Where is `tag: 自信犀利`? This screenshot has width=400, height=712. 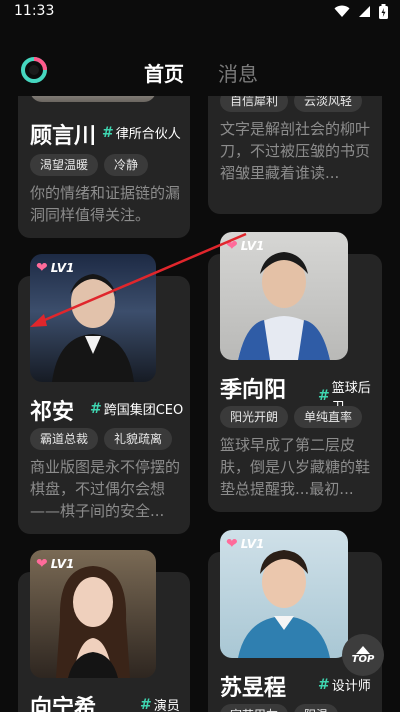 tag: 自信犀利 is located at coordinates (254, 104).